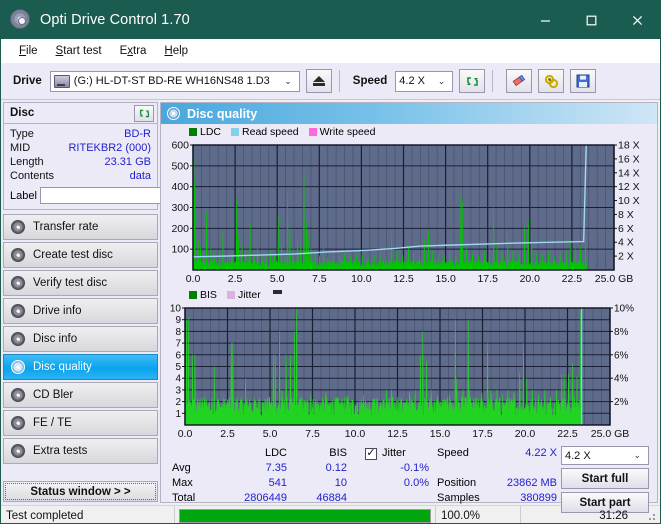 This screenshot has height=524, width=661. Describe the element at coordinates (80, 227) in the screenshot. I see `sidebar-item-transfer-rate: Transfer rate` at that location.